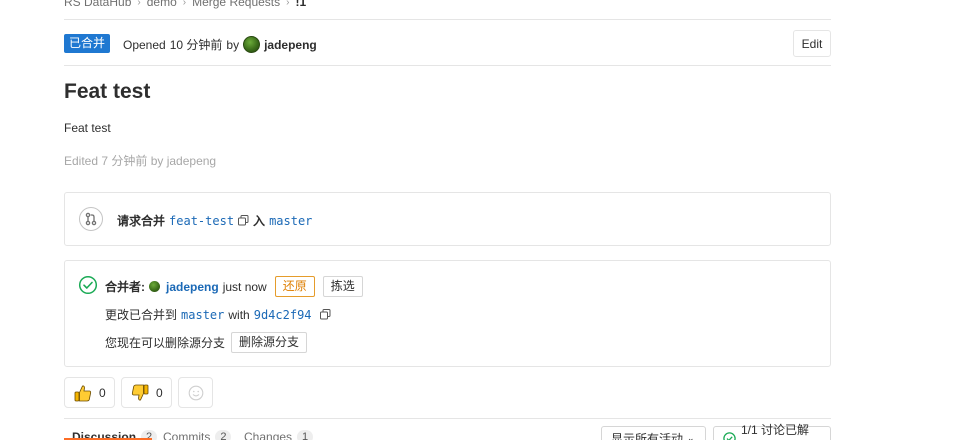 The height and width of the screenshot is (440, 958). Describe the element at coordinates (125, 287) in the screenshot. I see `merged-by-label: 合并者:` at that location.